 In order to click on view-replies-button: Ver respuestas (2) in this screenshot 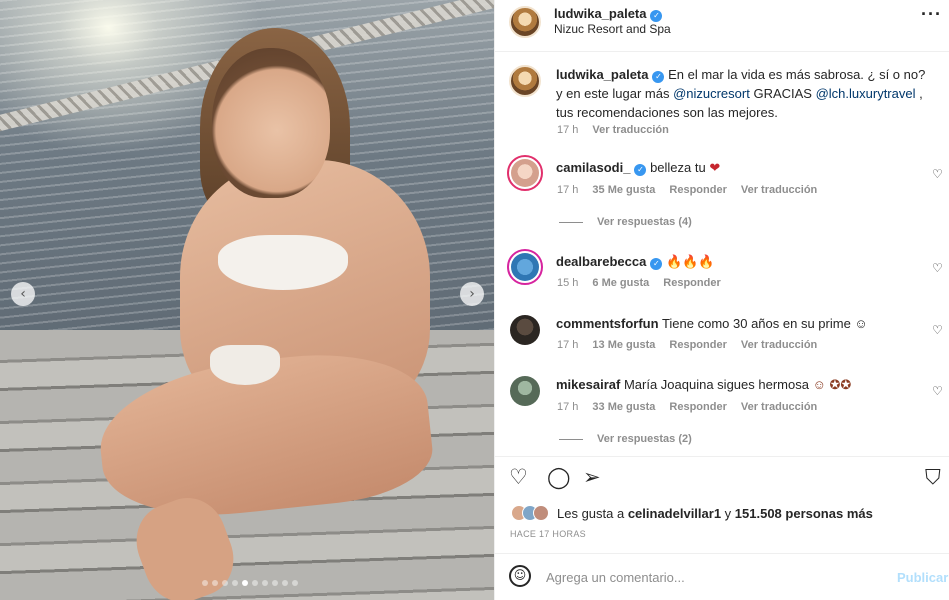, I will do `click(625, 439)`.